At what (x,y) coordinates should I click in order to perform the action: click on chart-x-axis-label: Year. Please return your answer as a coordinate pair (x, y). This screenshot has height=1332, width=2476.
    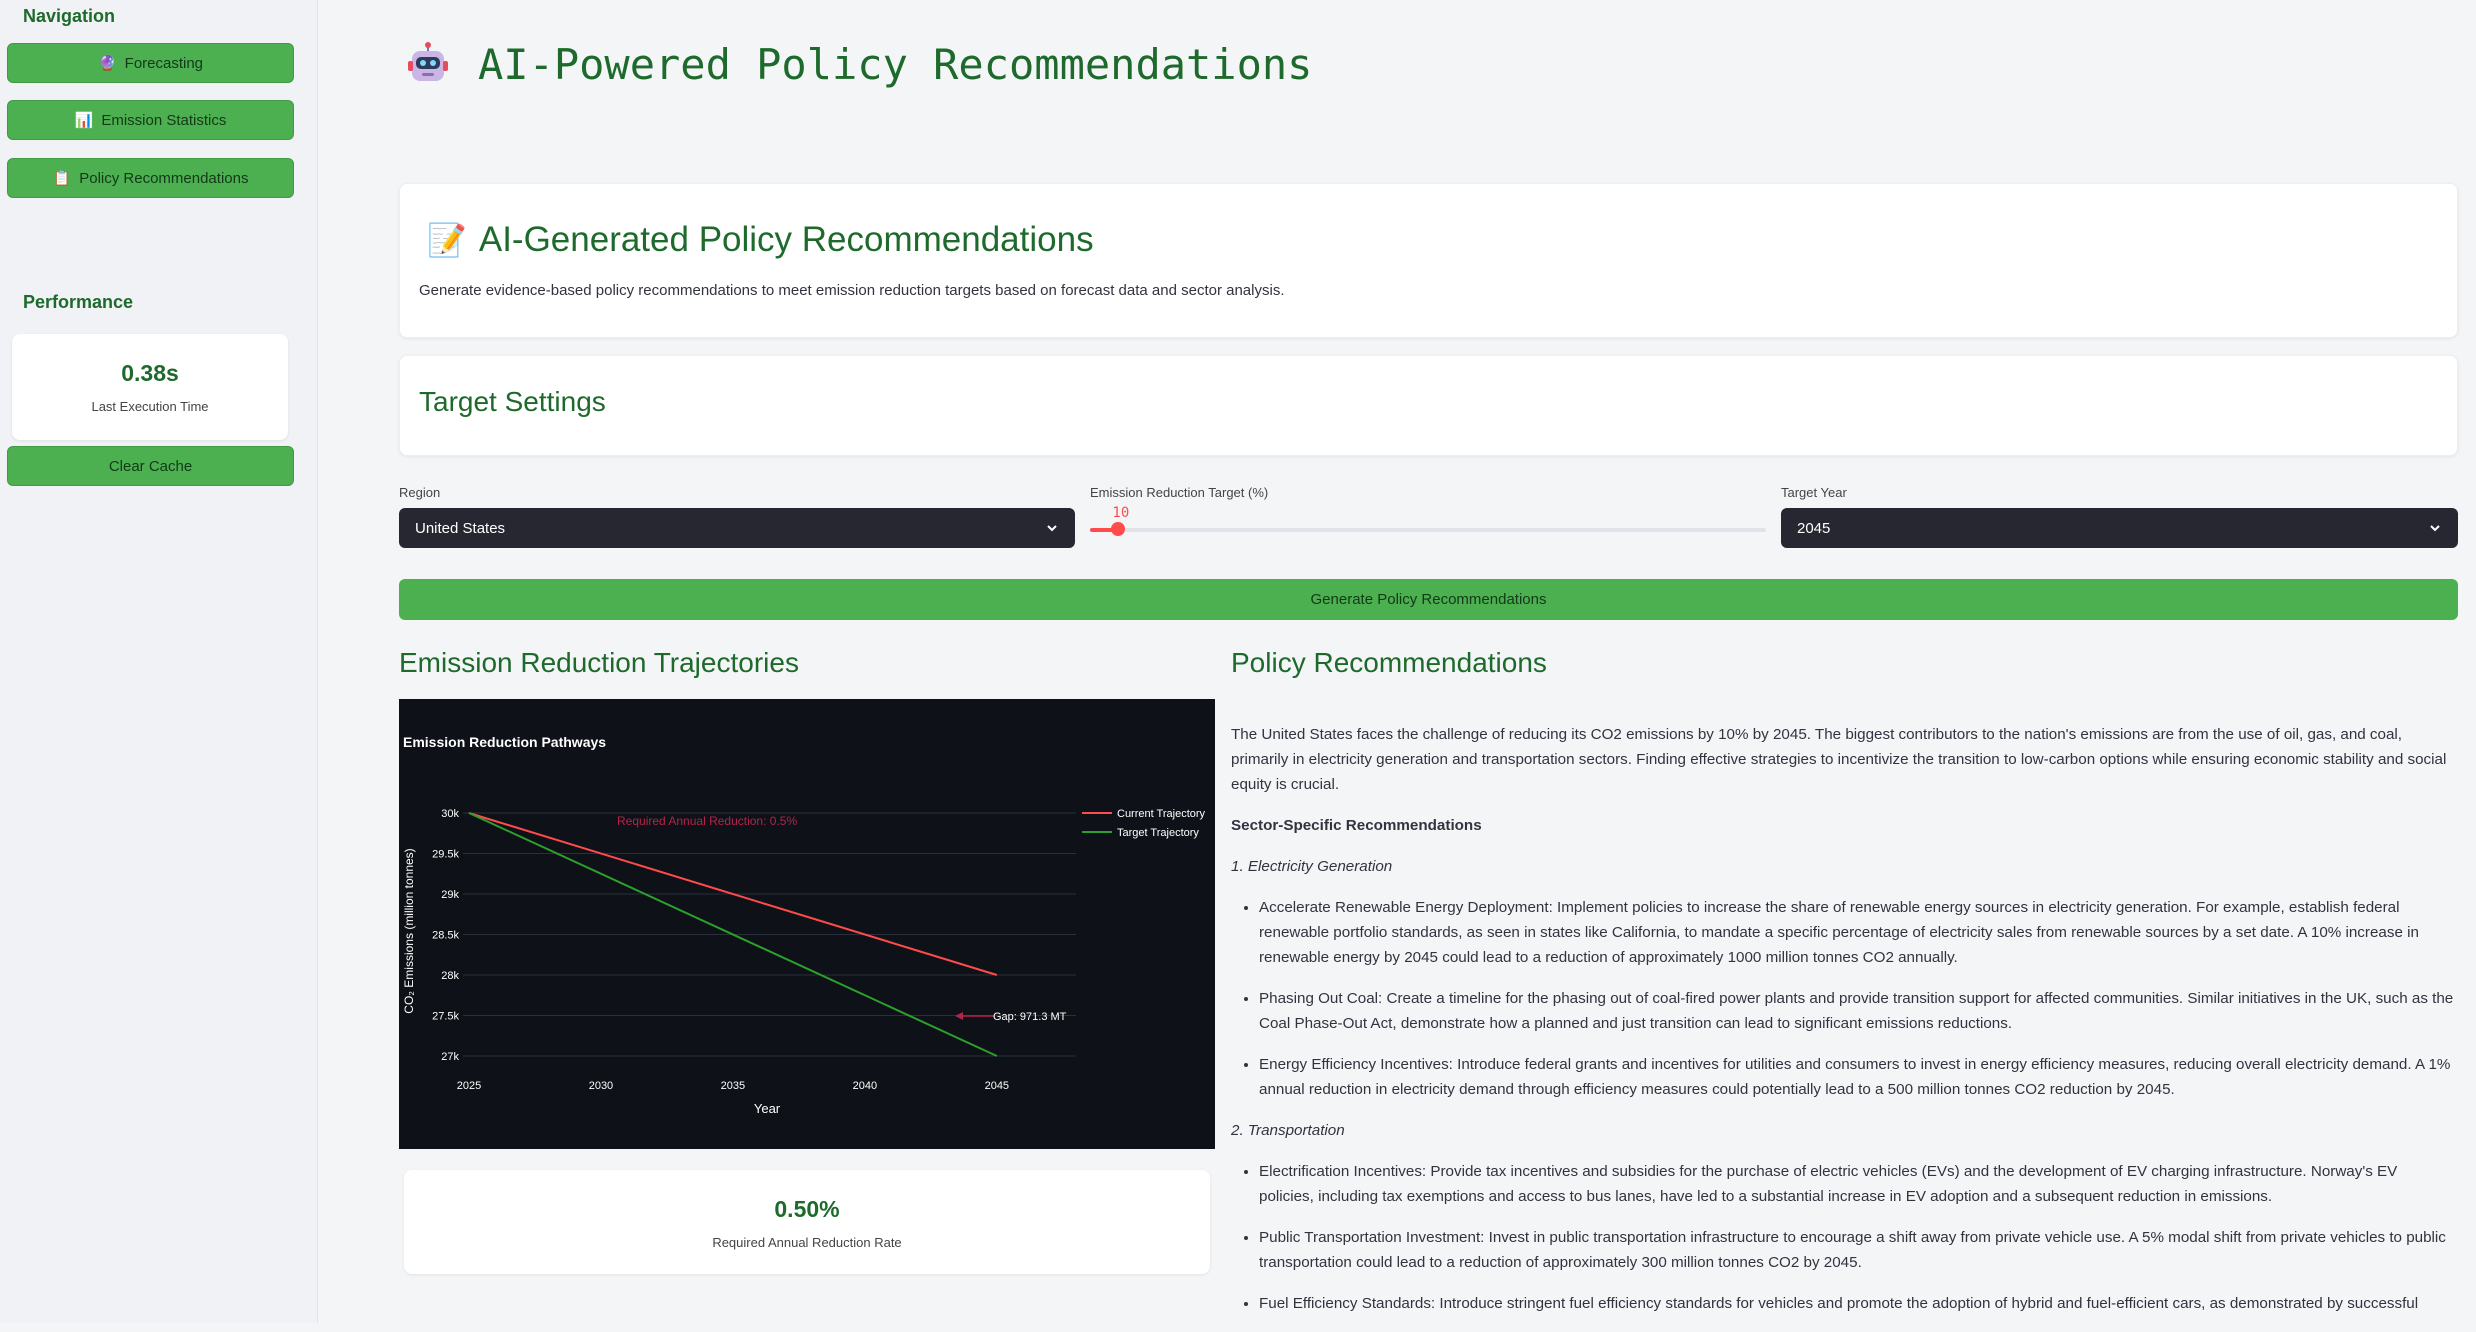
    Looking at the image, I should click on (767, 1108).